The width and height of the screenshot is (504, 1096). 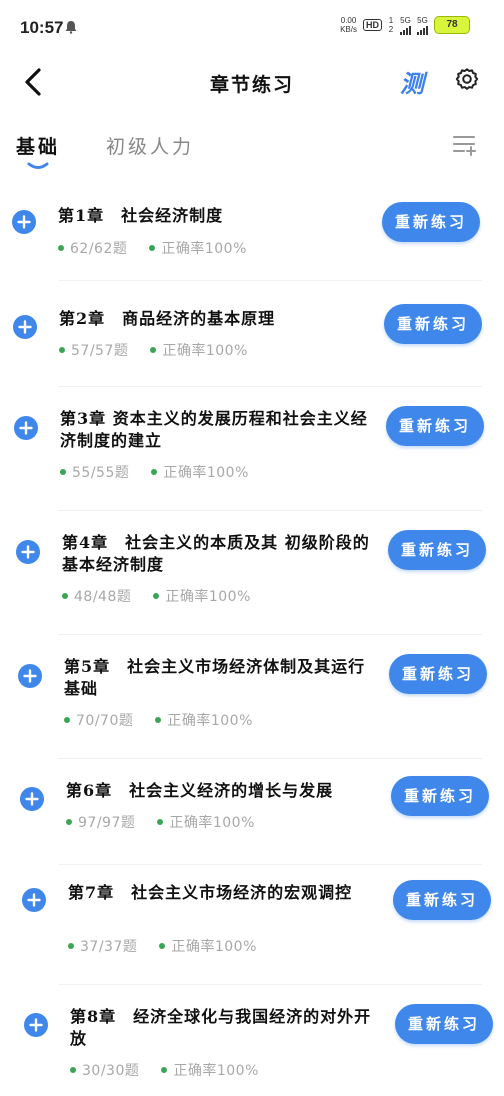 I want to click on chapter-title: 第6章 社会主义经济的增长与发展, so click(x=221, y=791).